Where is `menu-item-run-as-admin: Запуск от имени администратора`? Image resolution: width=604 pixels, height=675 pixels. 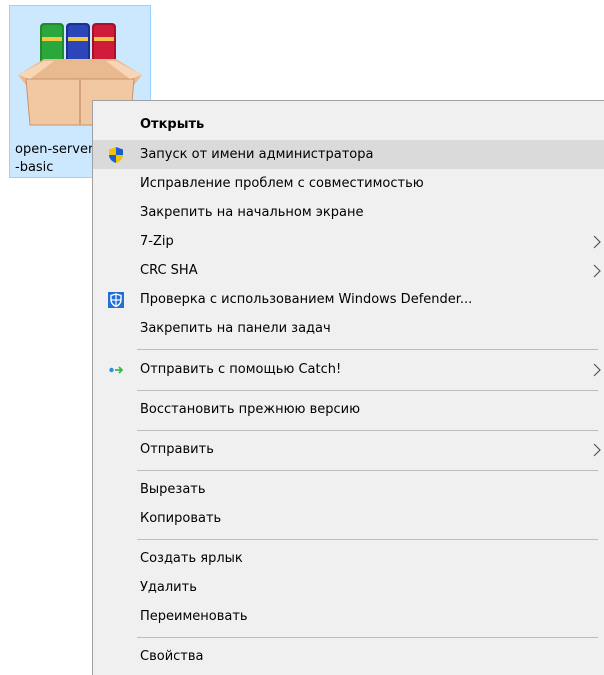 menu-item-run-as-admin: Запуск от имени администратора is located at coordinates (348, 154).